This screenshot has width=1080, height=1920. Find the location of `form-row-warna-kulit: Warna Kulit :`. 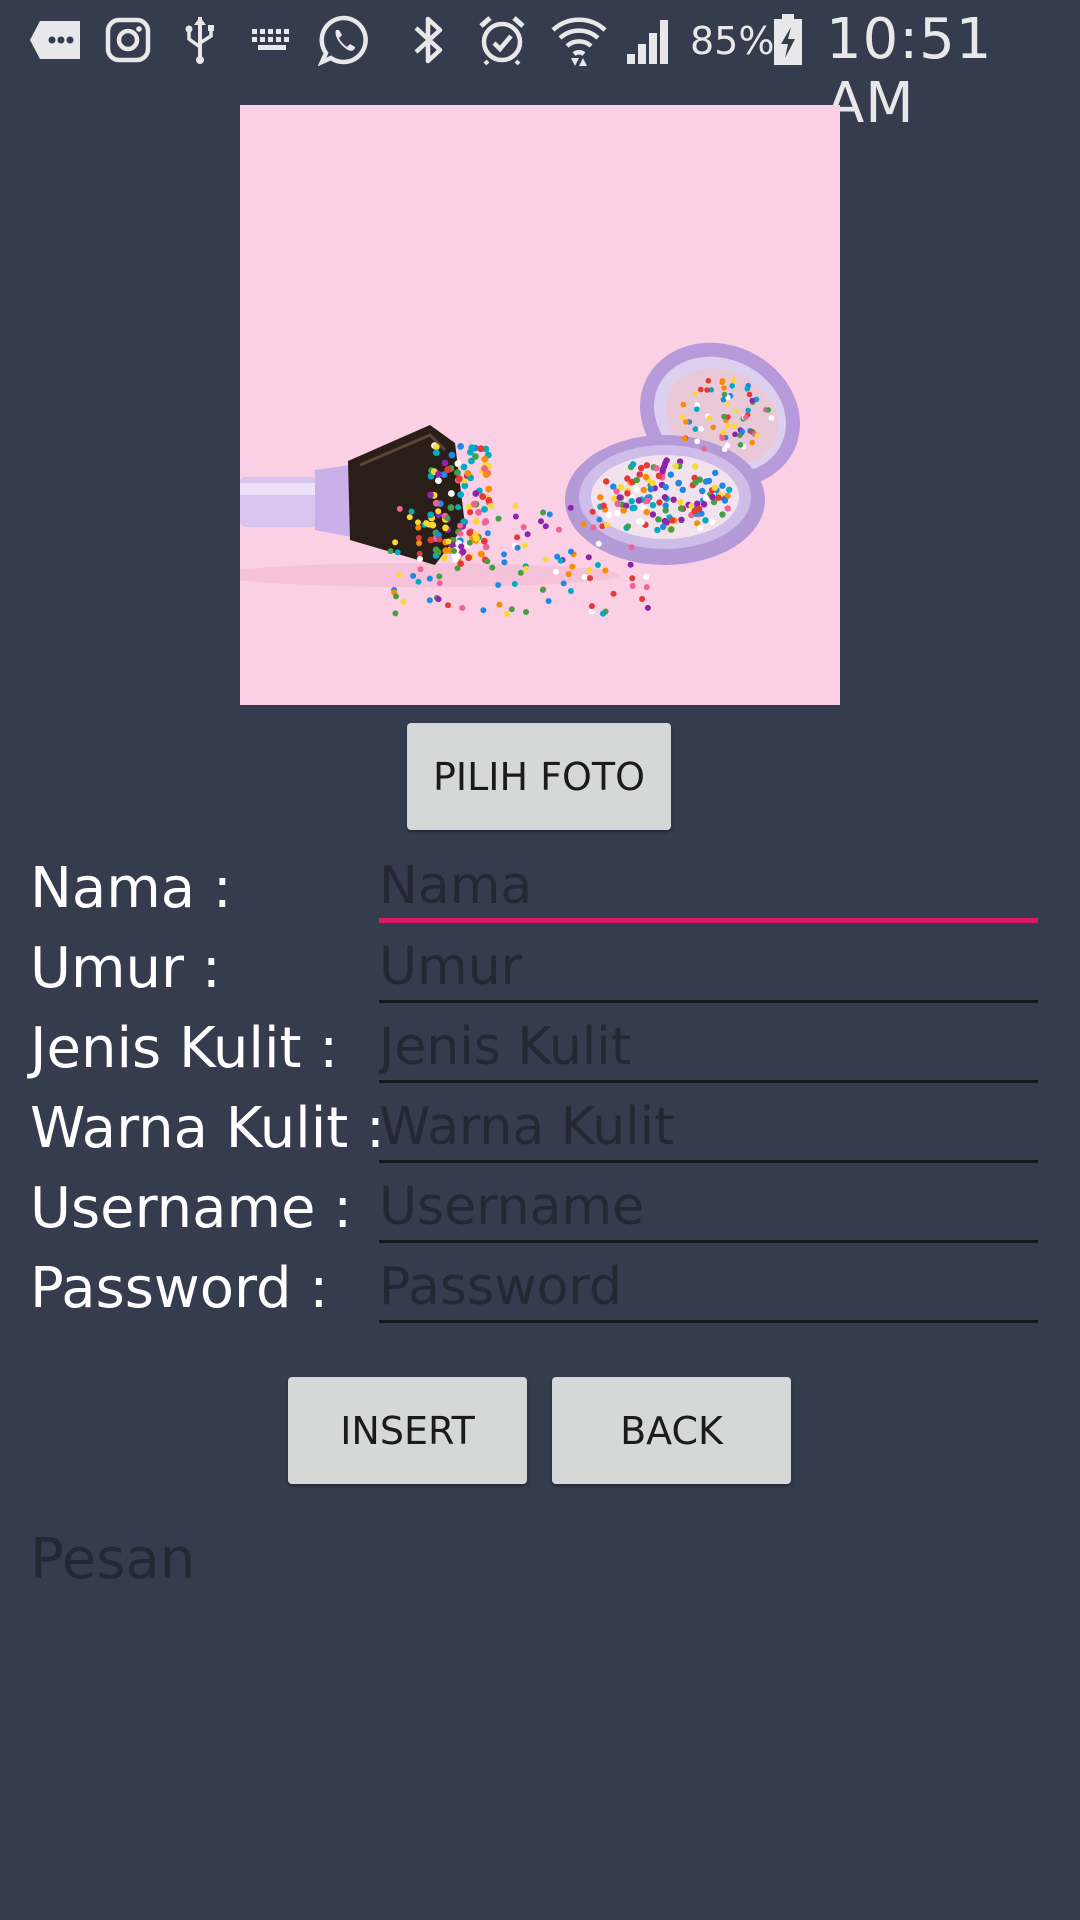

form-row-warna-kulit: Warna Kulit : is located at coordinates (540, 1129).